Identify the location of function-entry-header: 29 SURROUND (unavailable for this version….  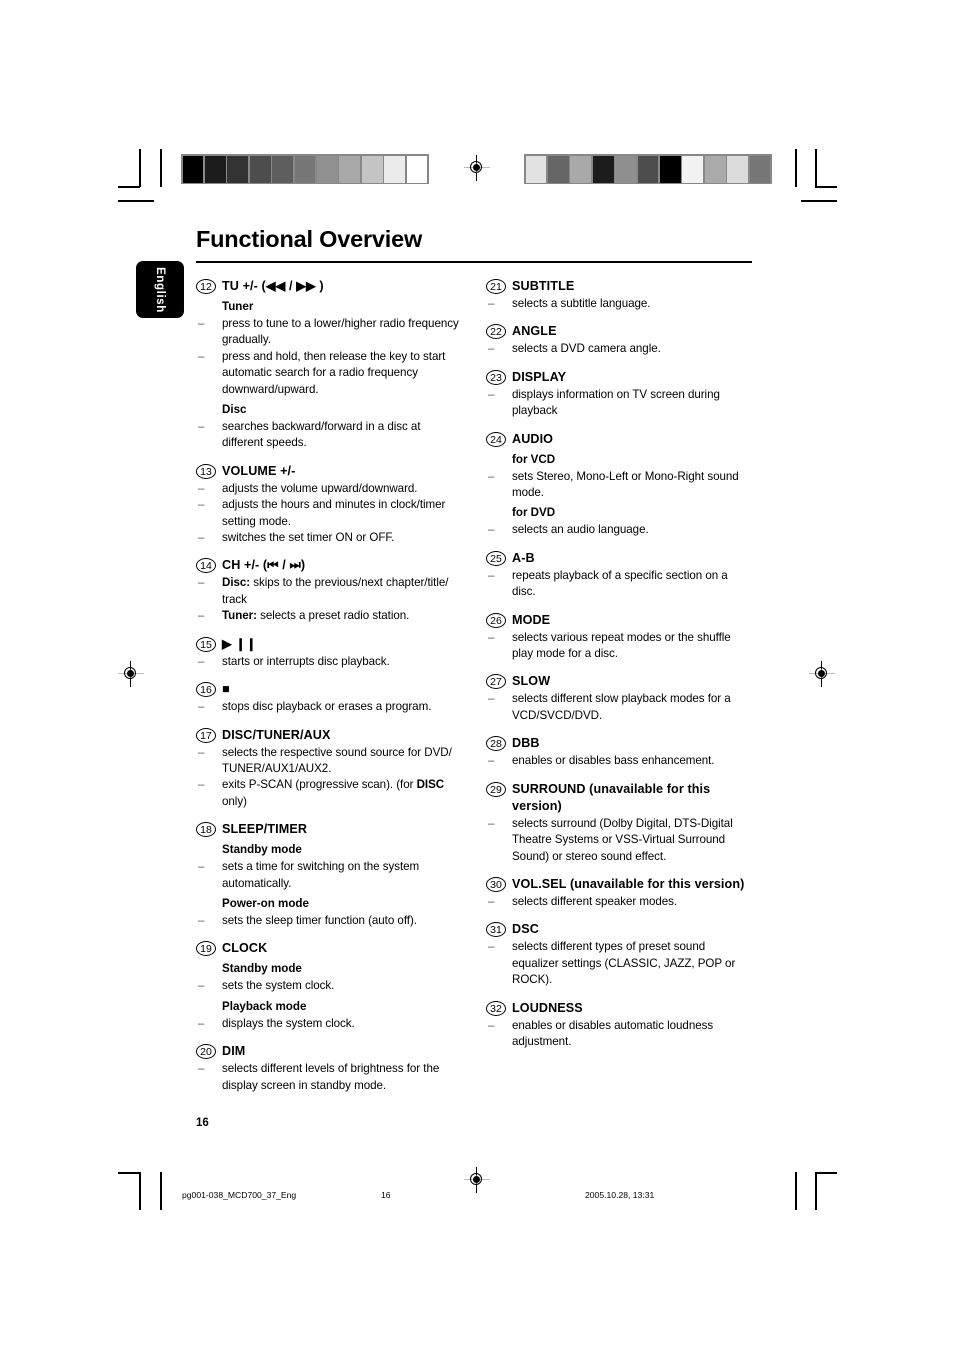
(619, 798).